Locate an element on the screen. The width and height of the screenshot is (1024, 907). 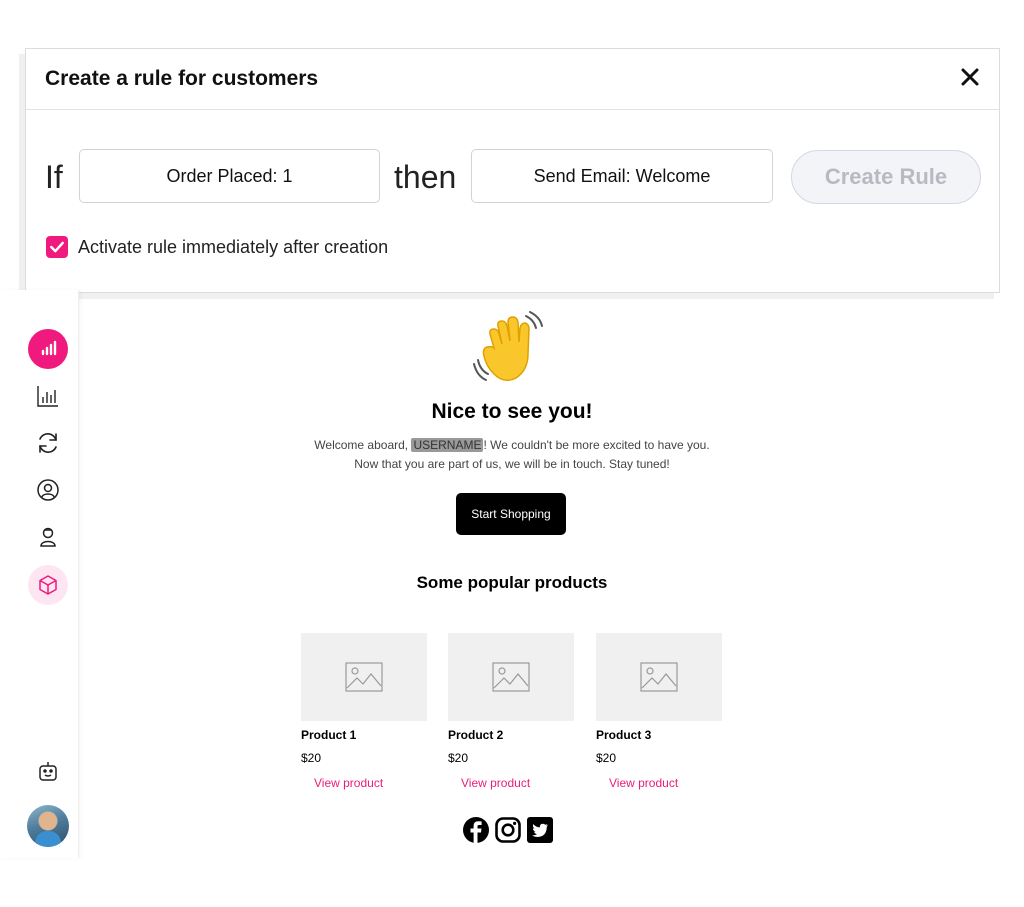
modal-title: Create a rule for customers is located at coordinates (182, 78).